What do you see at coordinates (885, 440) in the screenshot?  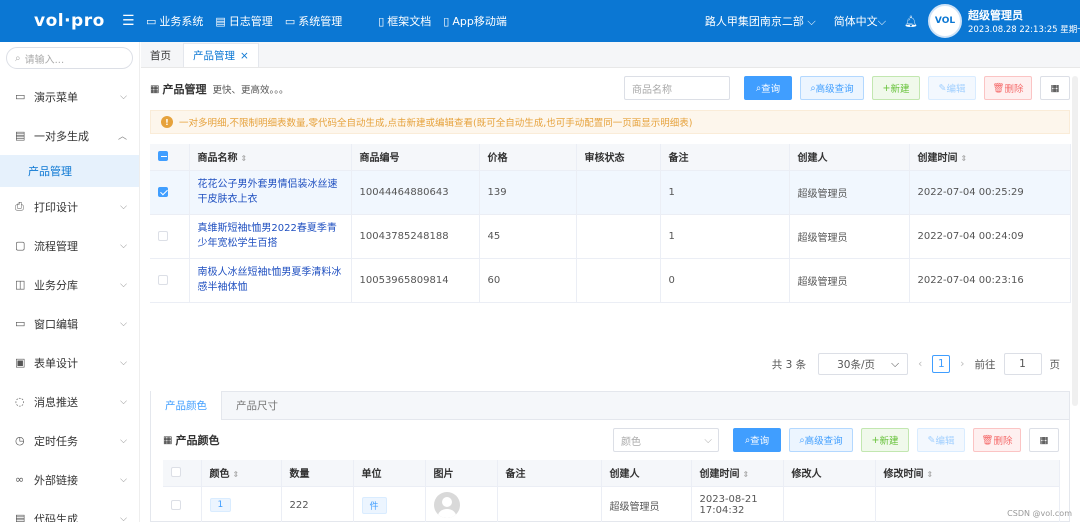 I see `detail-add-button: + 新建` at bounding box center [885, 440].